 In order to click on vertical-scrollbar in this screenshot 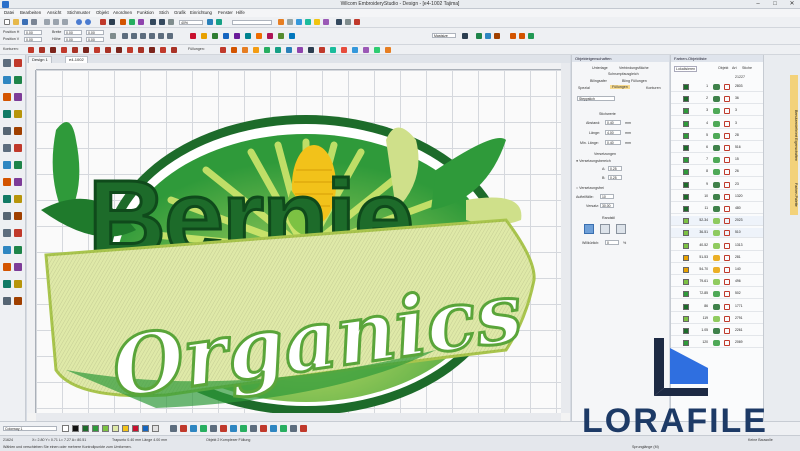, I will do `click(565, 238)`.